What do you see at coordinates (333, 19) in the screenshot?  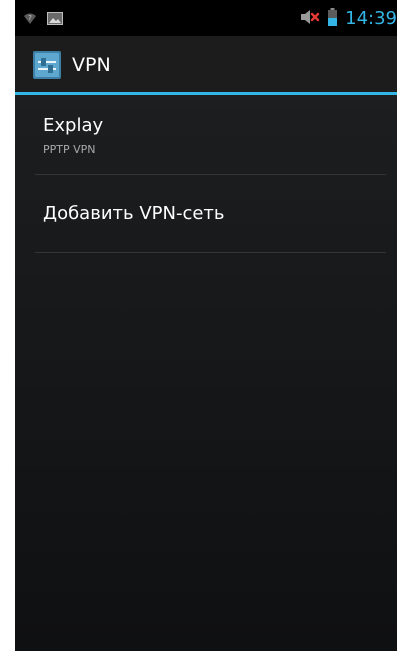 I see `battery-icon` at bounding box center [333, 19].